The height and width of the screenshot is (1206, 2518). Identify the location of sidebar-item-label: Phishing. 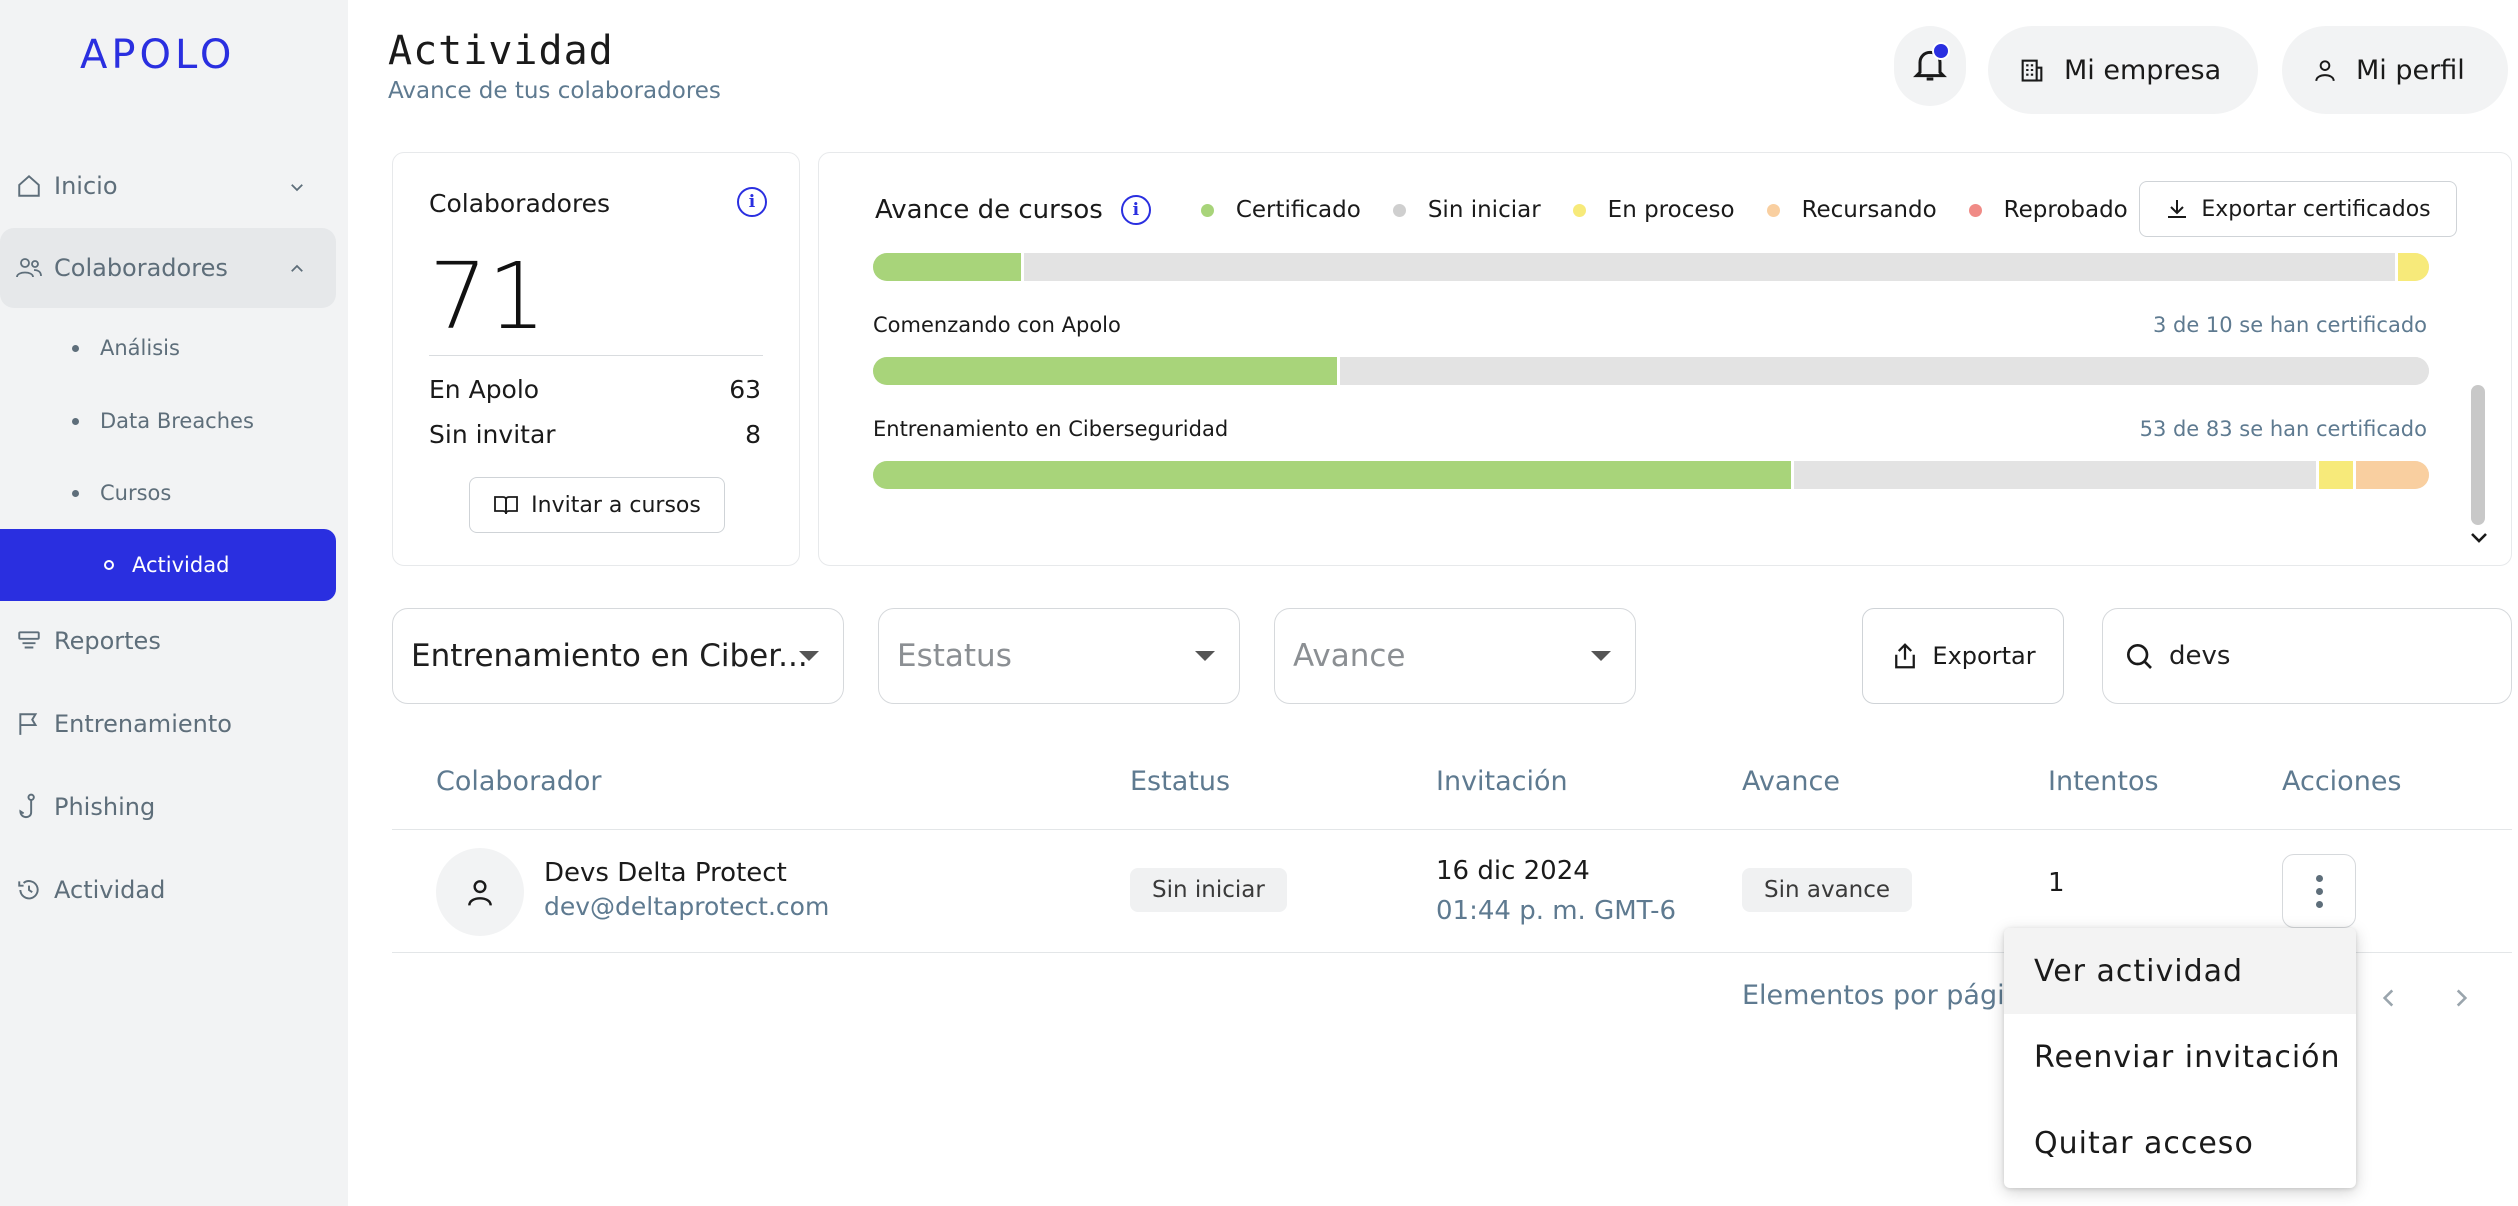
(105, 807).